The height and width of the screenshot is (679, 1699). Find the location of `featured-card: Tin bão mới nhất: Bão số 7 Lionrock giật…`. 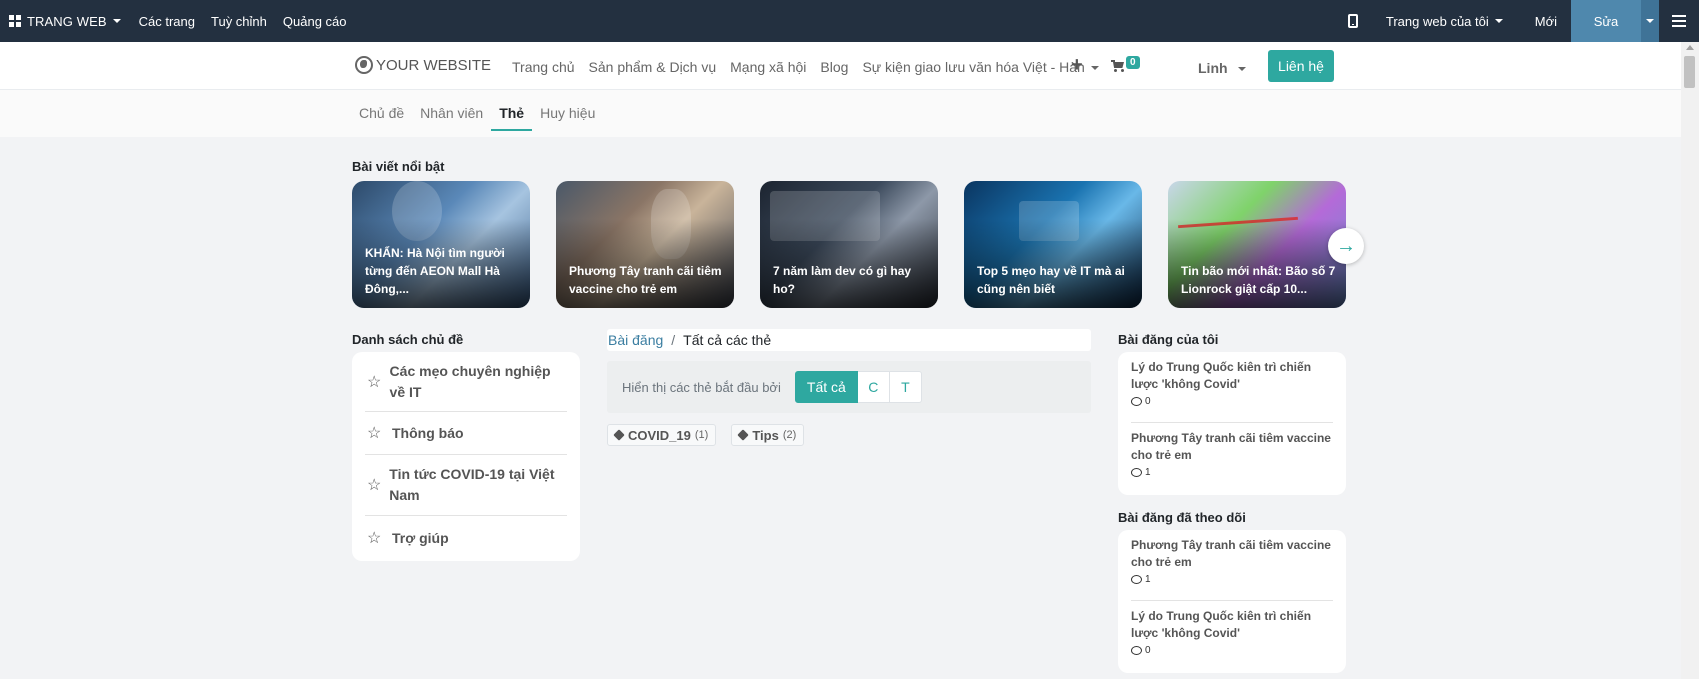

featured-card: Tin bão mới nhất: Bão số 7 Lionrock giật… is located at coordinates (1257, 244).